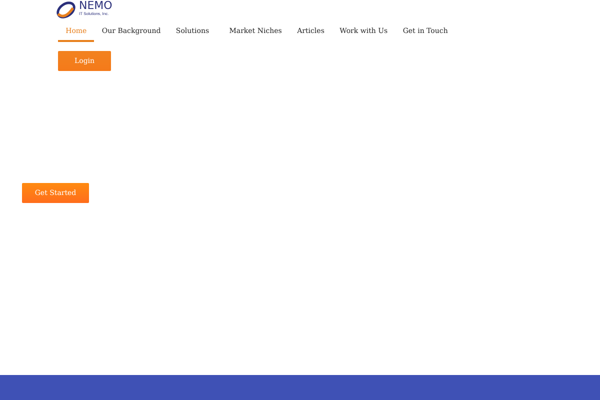 The width and height of the screenshot is (600, 400). What do you see at coordinates (95, 5) in the screenshot?
I see `logo-name: NEMO` at bounding box center [95, 5].